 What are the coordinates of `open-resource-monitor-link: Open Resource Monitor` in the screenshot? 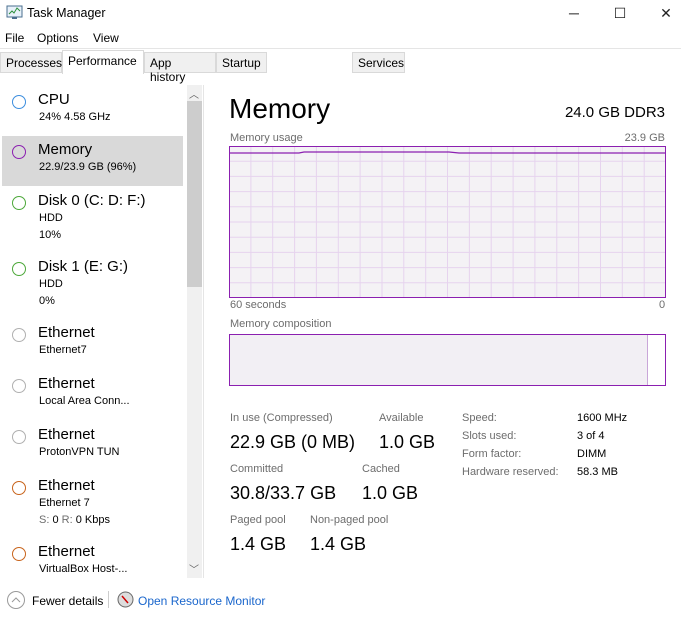 It's located at (201, 601).